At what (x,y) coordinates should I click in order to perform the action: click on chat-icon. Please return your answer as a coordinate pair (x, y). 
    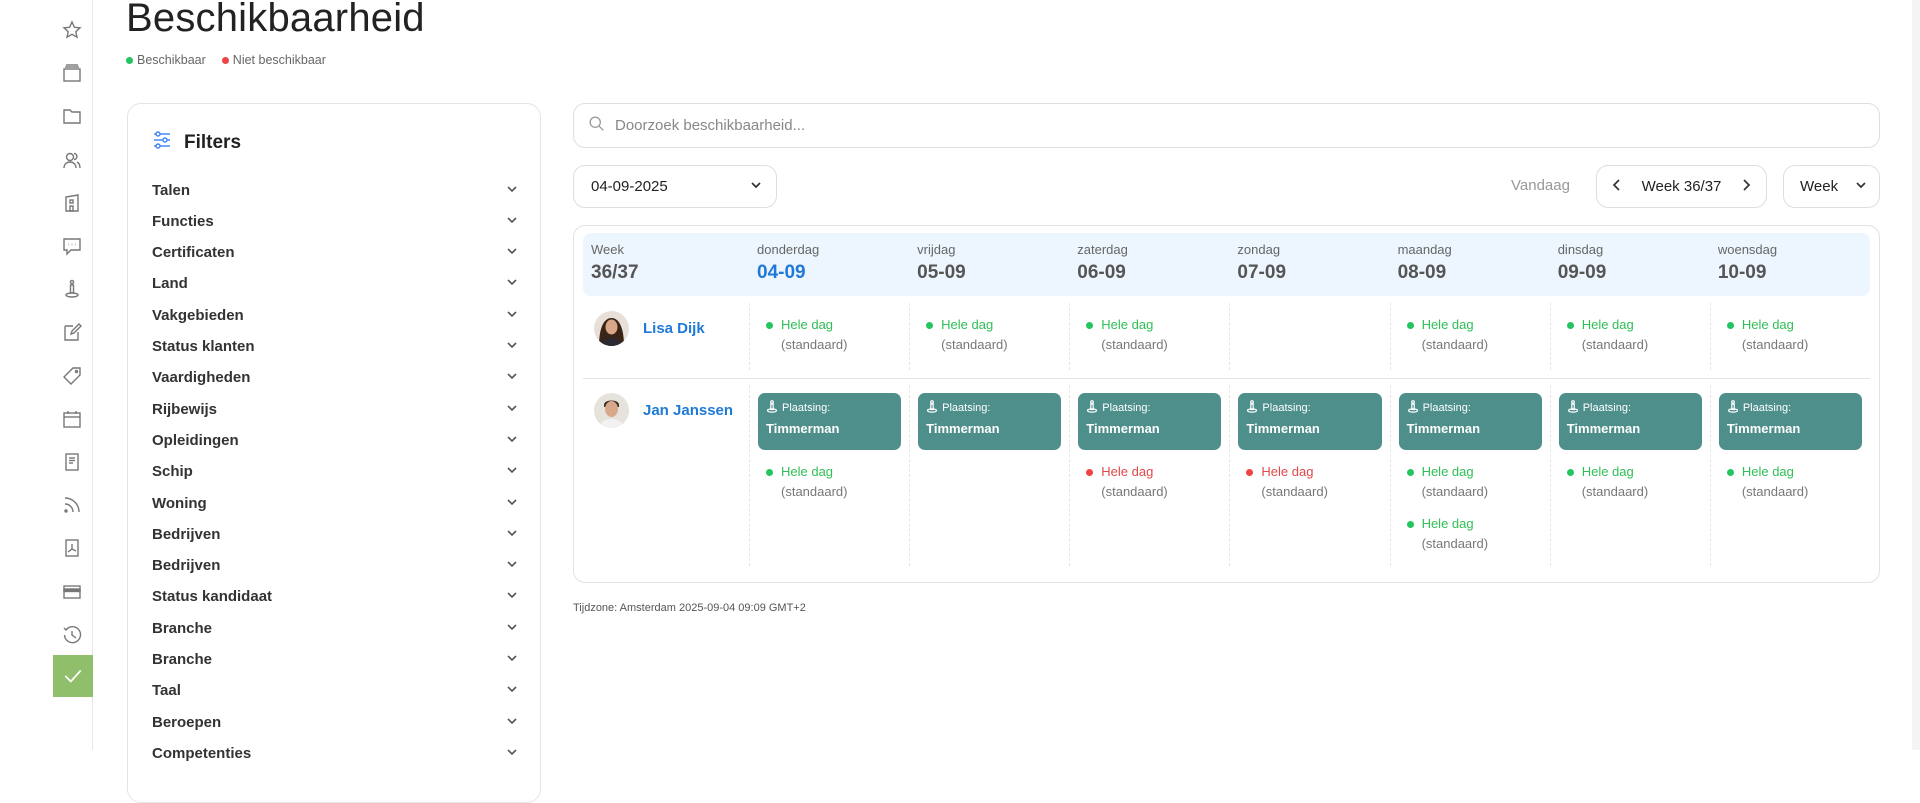
    Looking at the image, I should click on (72, 246).